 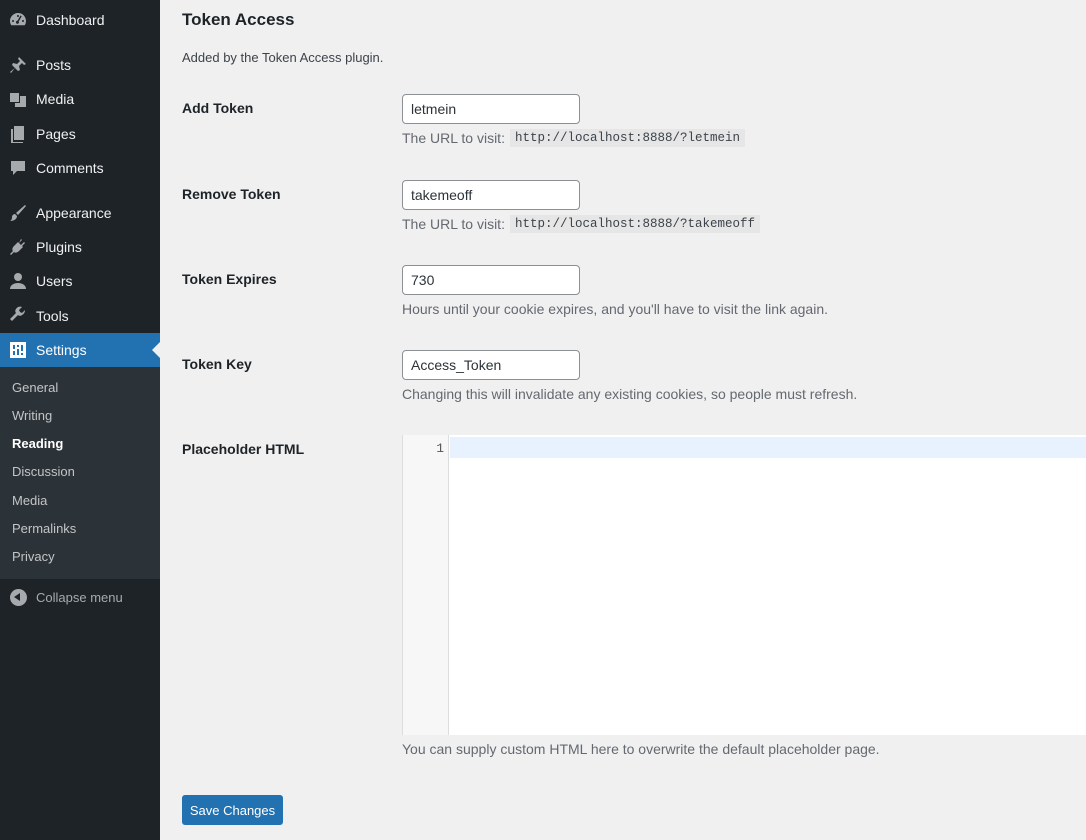 I want to click on collapse-menu-button: Collapse menu, so click(x=80, y=597).